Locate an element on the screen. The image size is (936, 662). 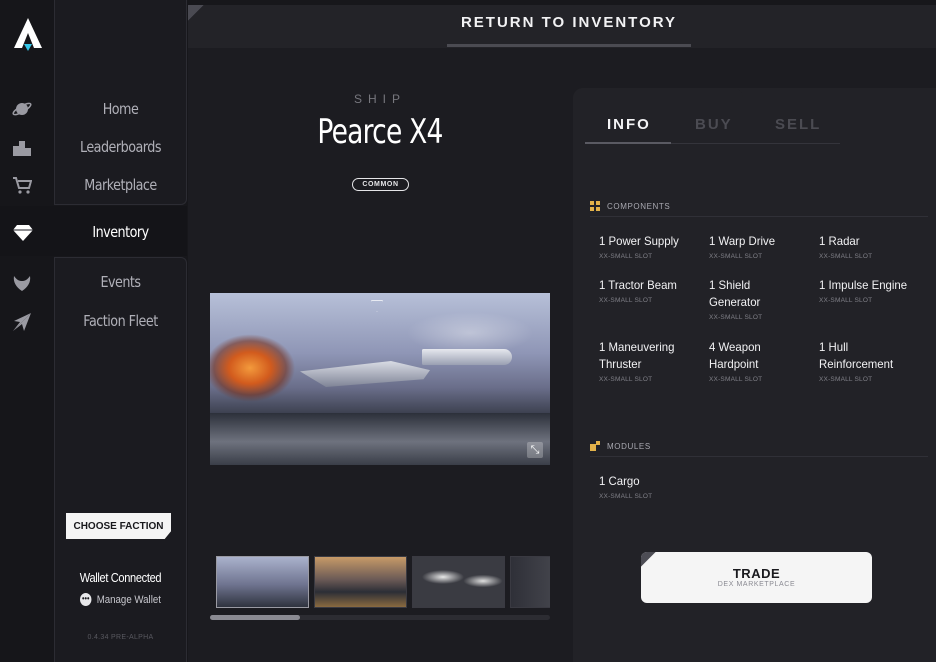
component-item: 1 Warp Drive XX-SMALL SLOT is located at coordinates (764, 246).